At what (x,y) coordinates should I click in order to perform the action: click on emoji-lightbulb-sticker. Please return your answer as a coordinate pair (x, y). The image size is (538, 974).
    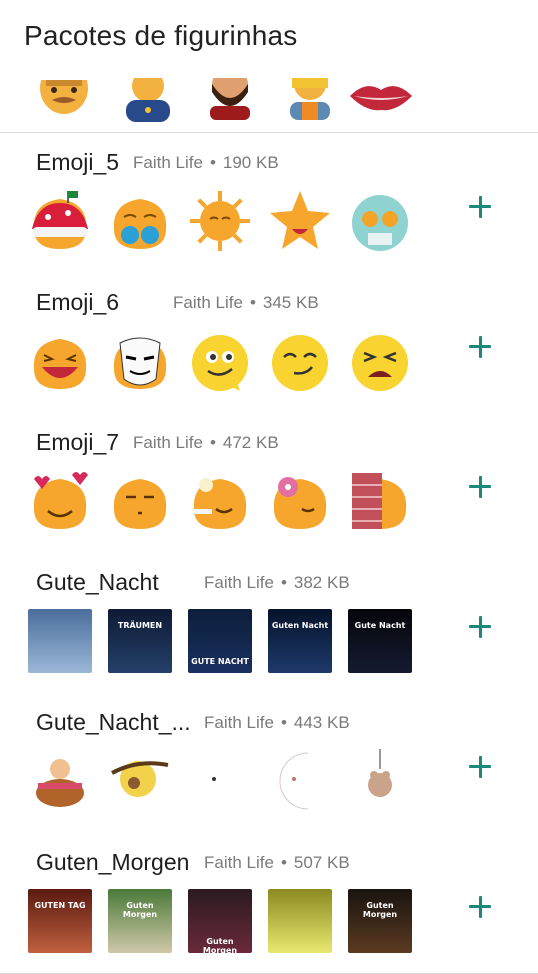
    Looking at the image, I should click on (220, 501).